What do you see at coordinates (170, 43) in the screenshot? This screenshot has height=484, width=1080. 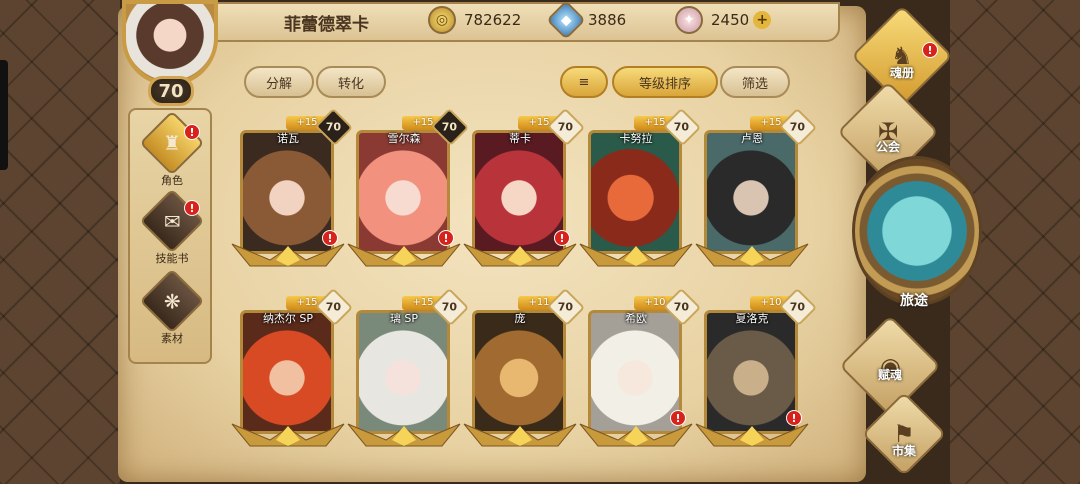 I see `avatar` at bounding box center [170, 43].